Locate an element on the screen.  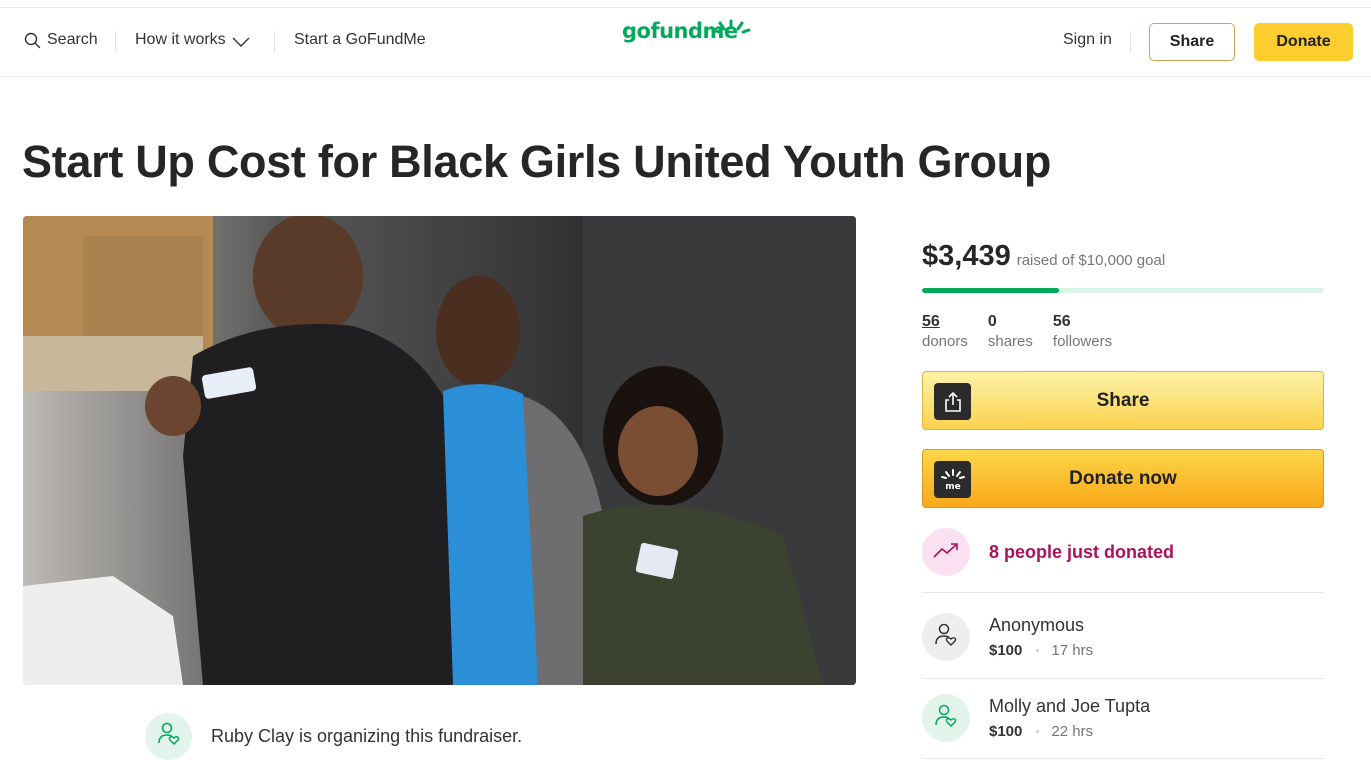
share-button: Share is located at coordinates (1192, 42).